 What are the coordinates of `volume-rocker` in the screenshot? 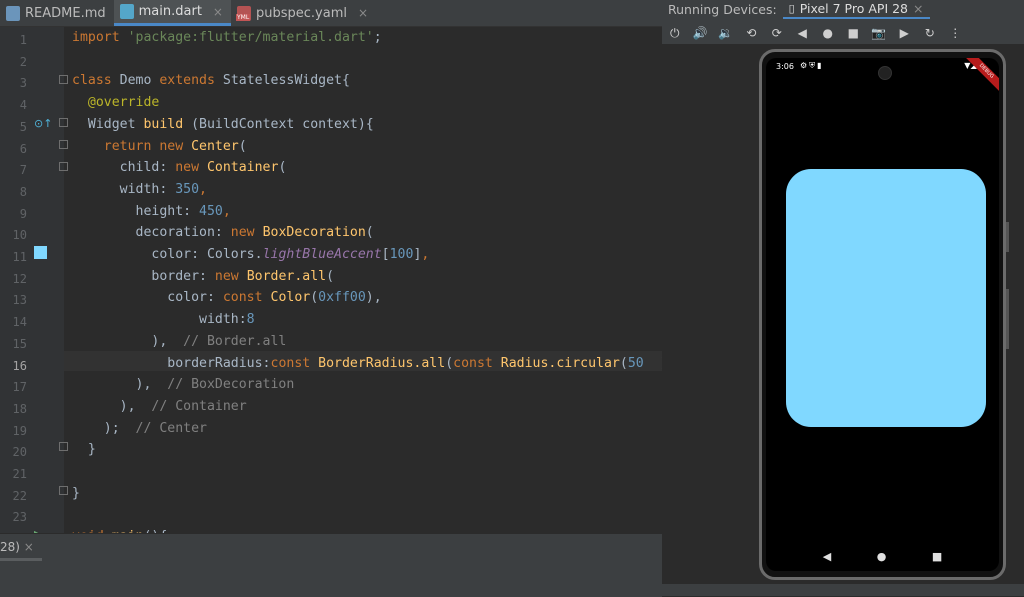 It's located at (1007, 237).